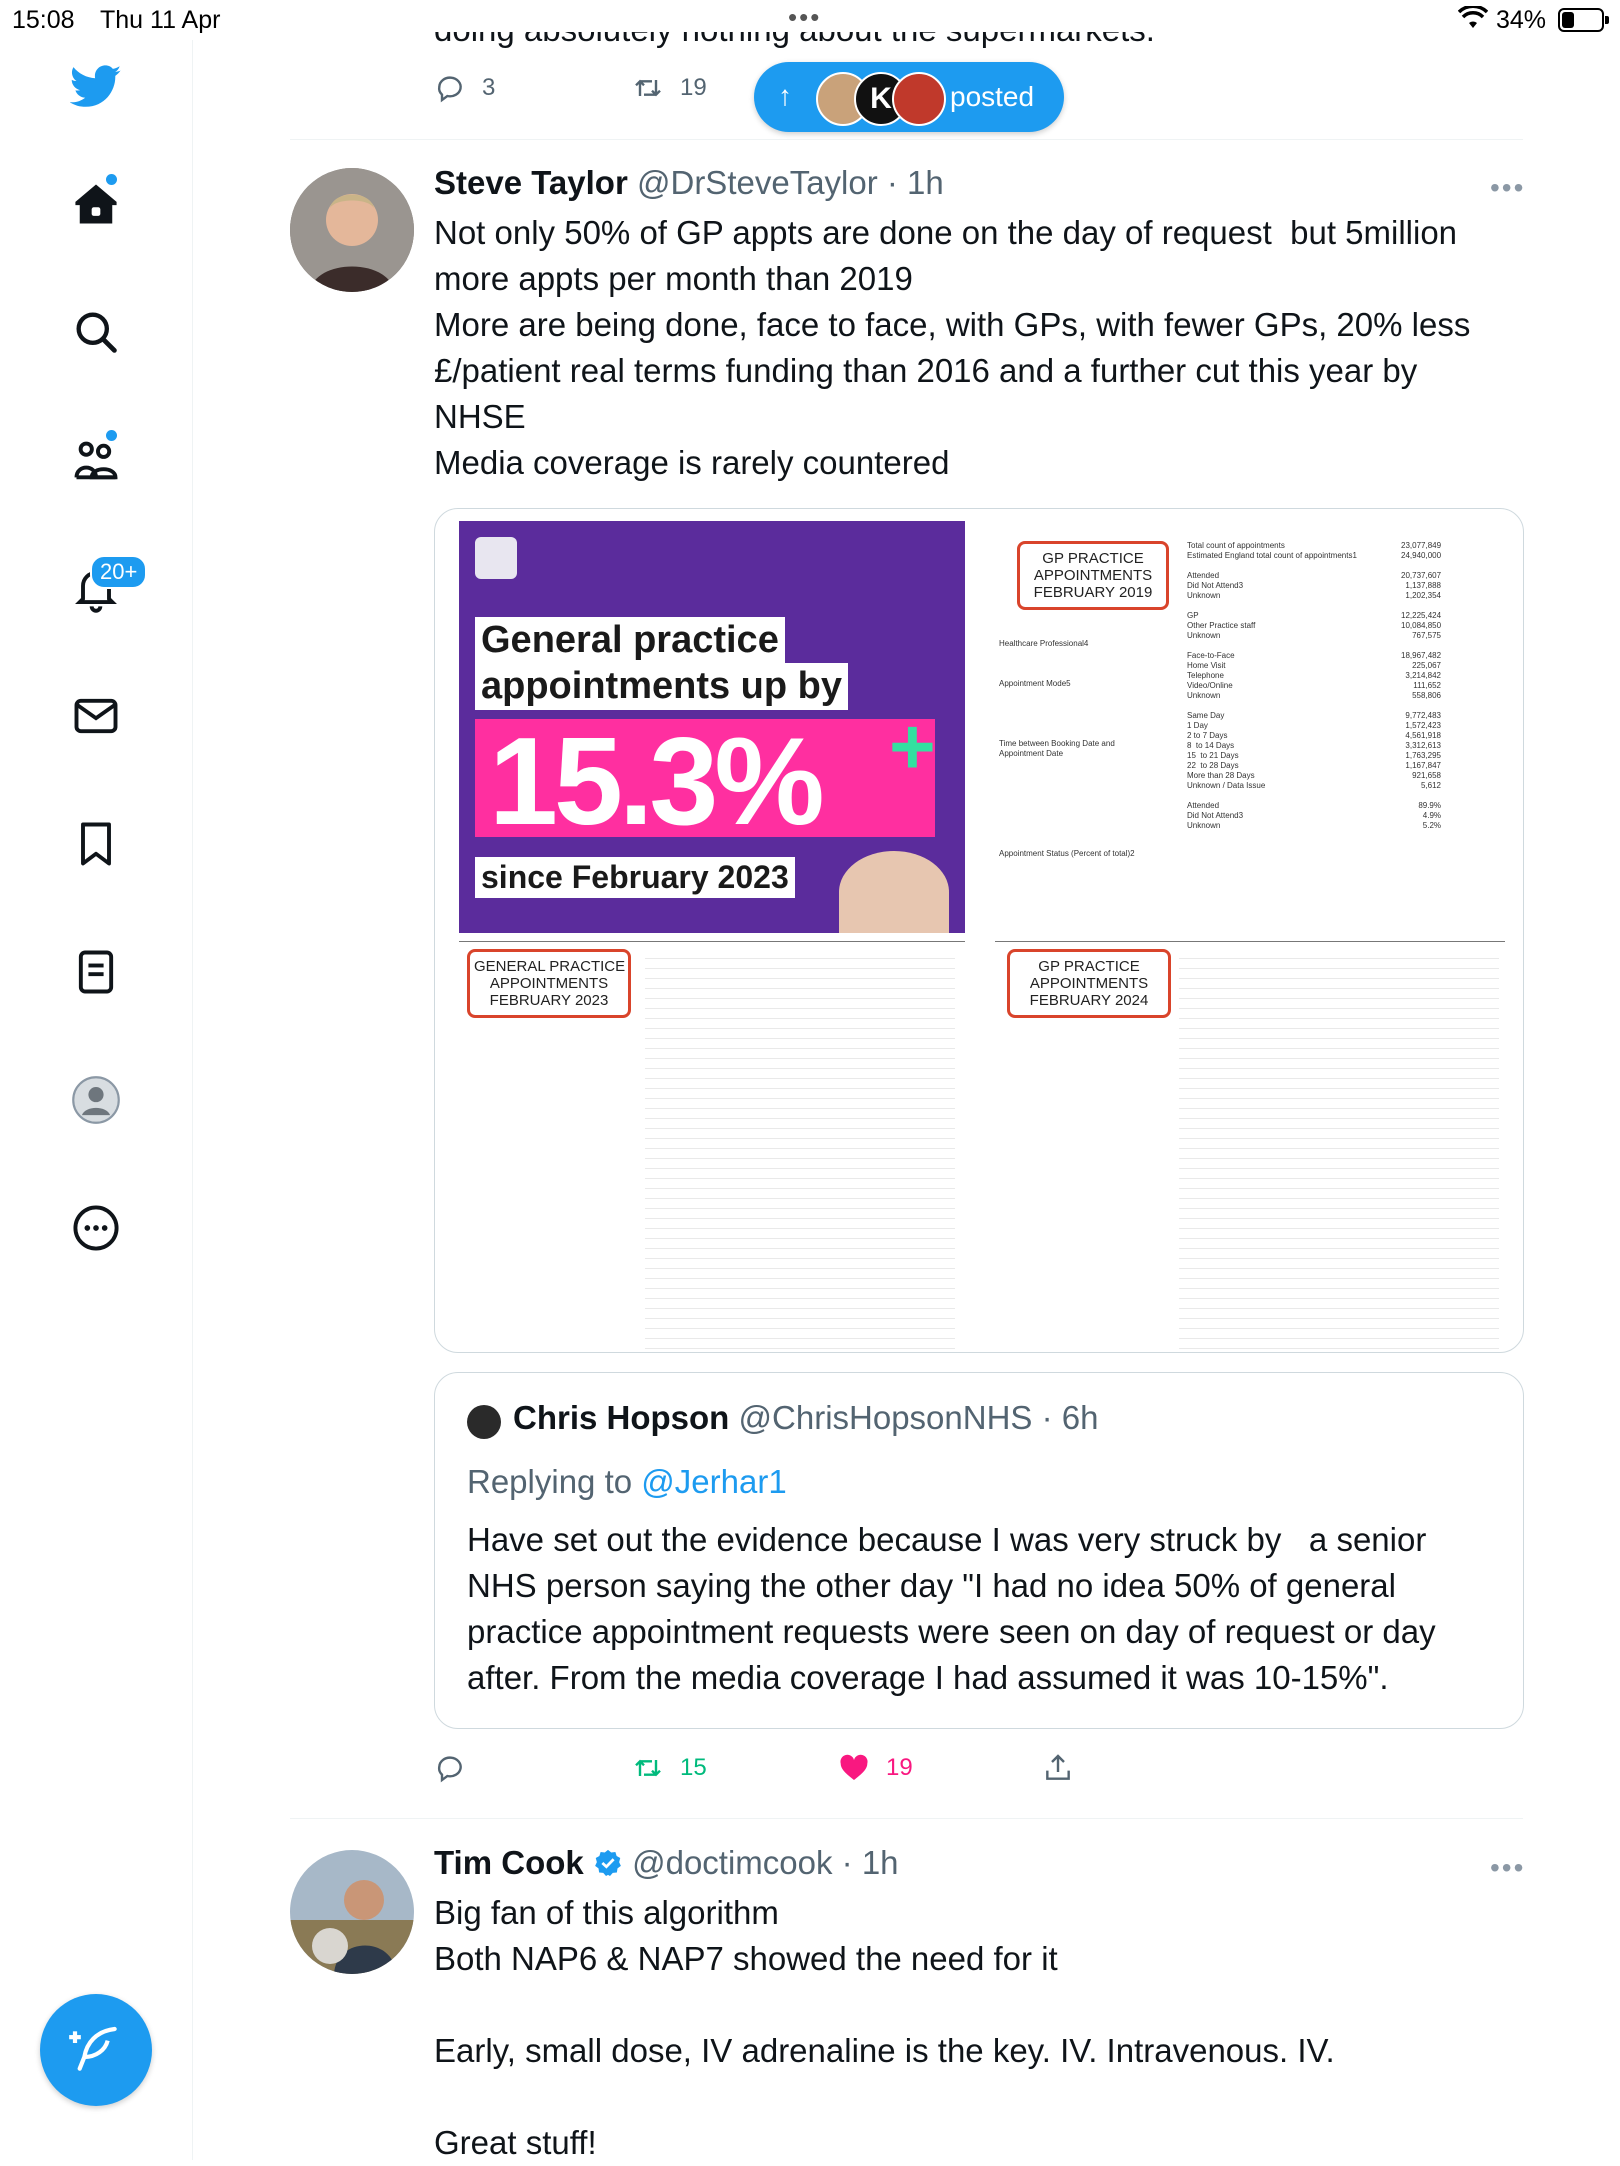  I want to click on home-notification-dot, so click(111, 179).